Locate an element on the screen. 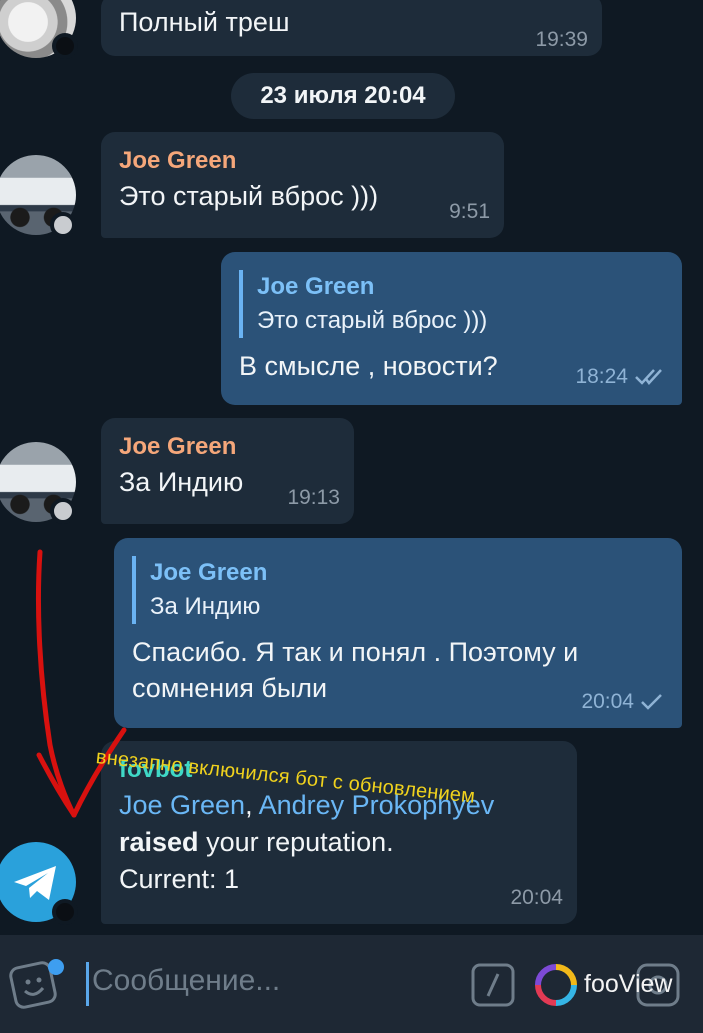 The image size is (703, 1033). slash-command-icon is located at coordinates (493, 985).